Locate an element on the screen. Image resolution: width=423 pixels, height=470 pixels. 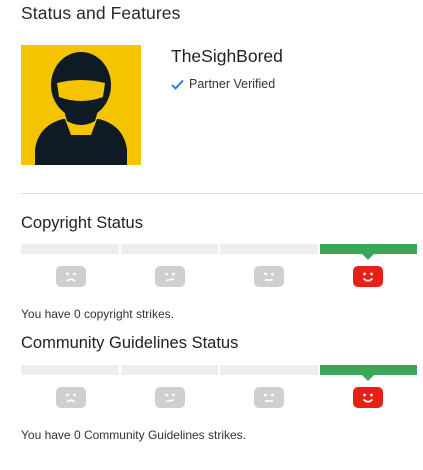
partner-verified-status: Partner Verified is located at coordinates (223, 84).